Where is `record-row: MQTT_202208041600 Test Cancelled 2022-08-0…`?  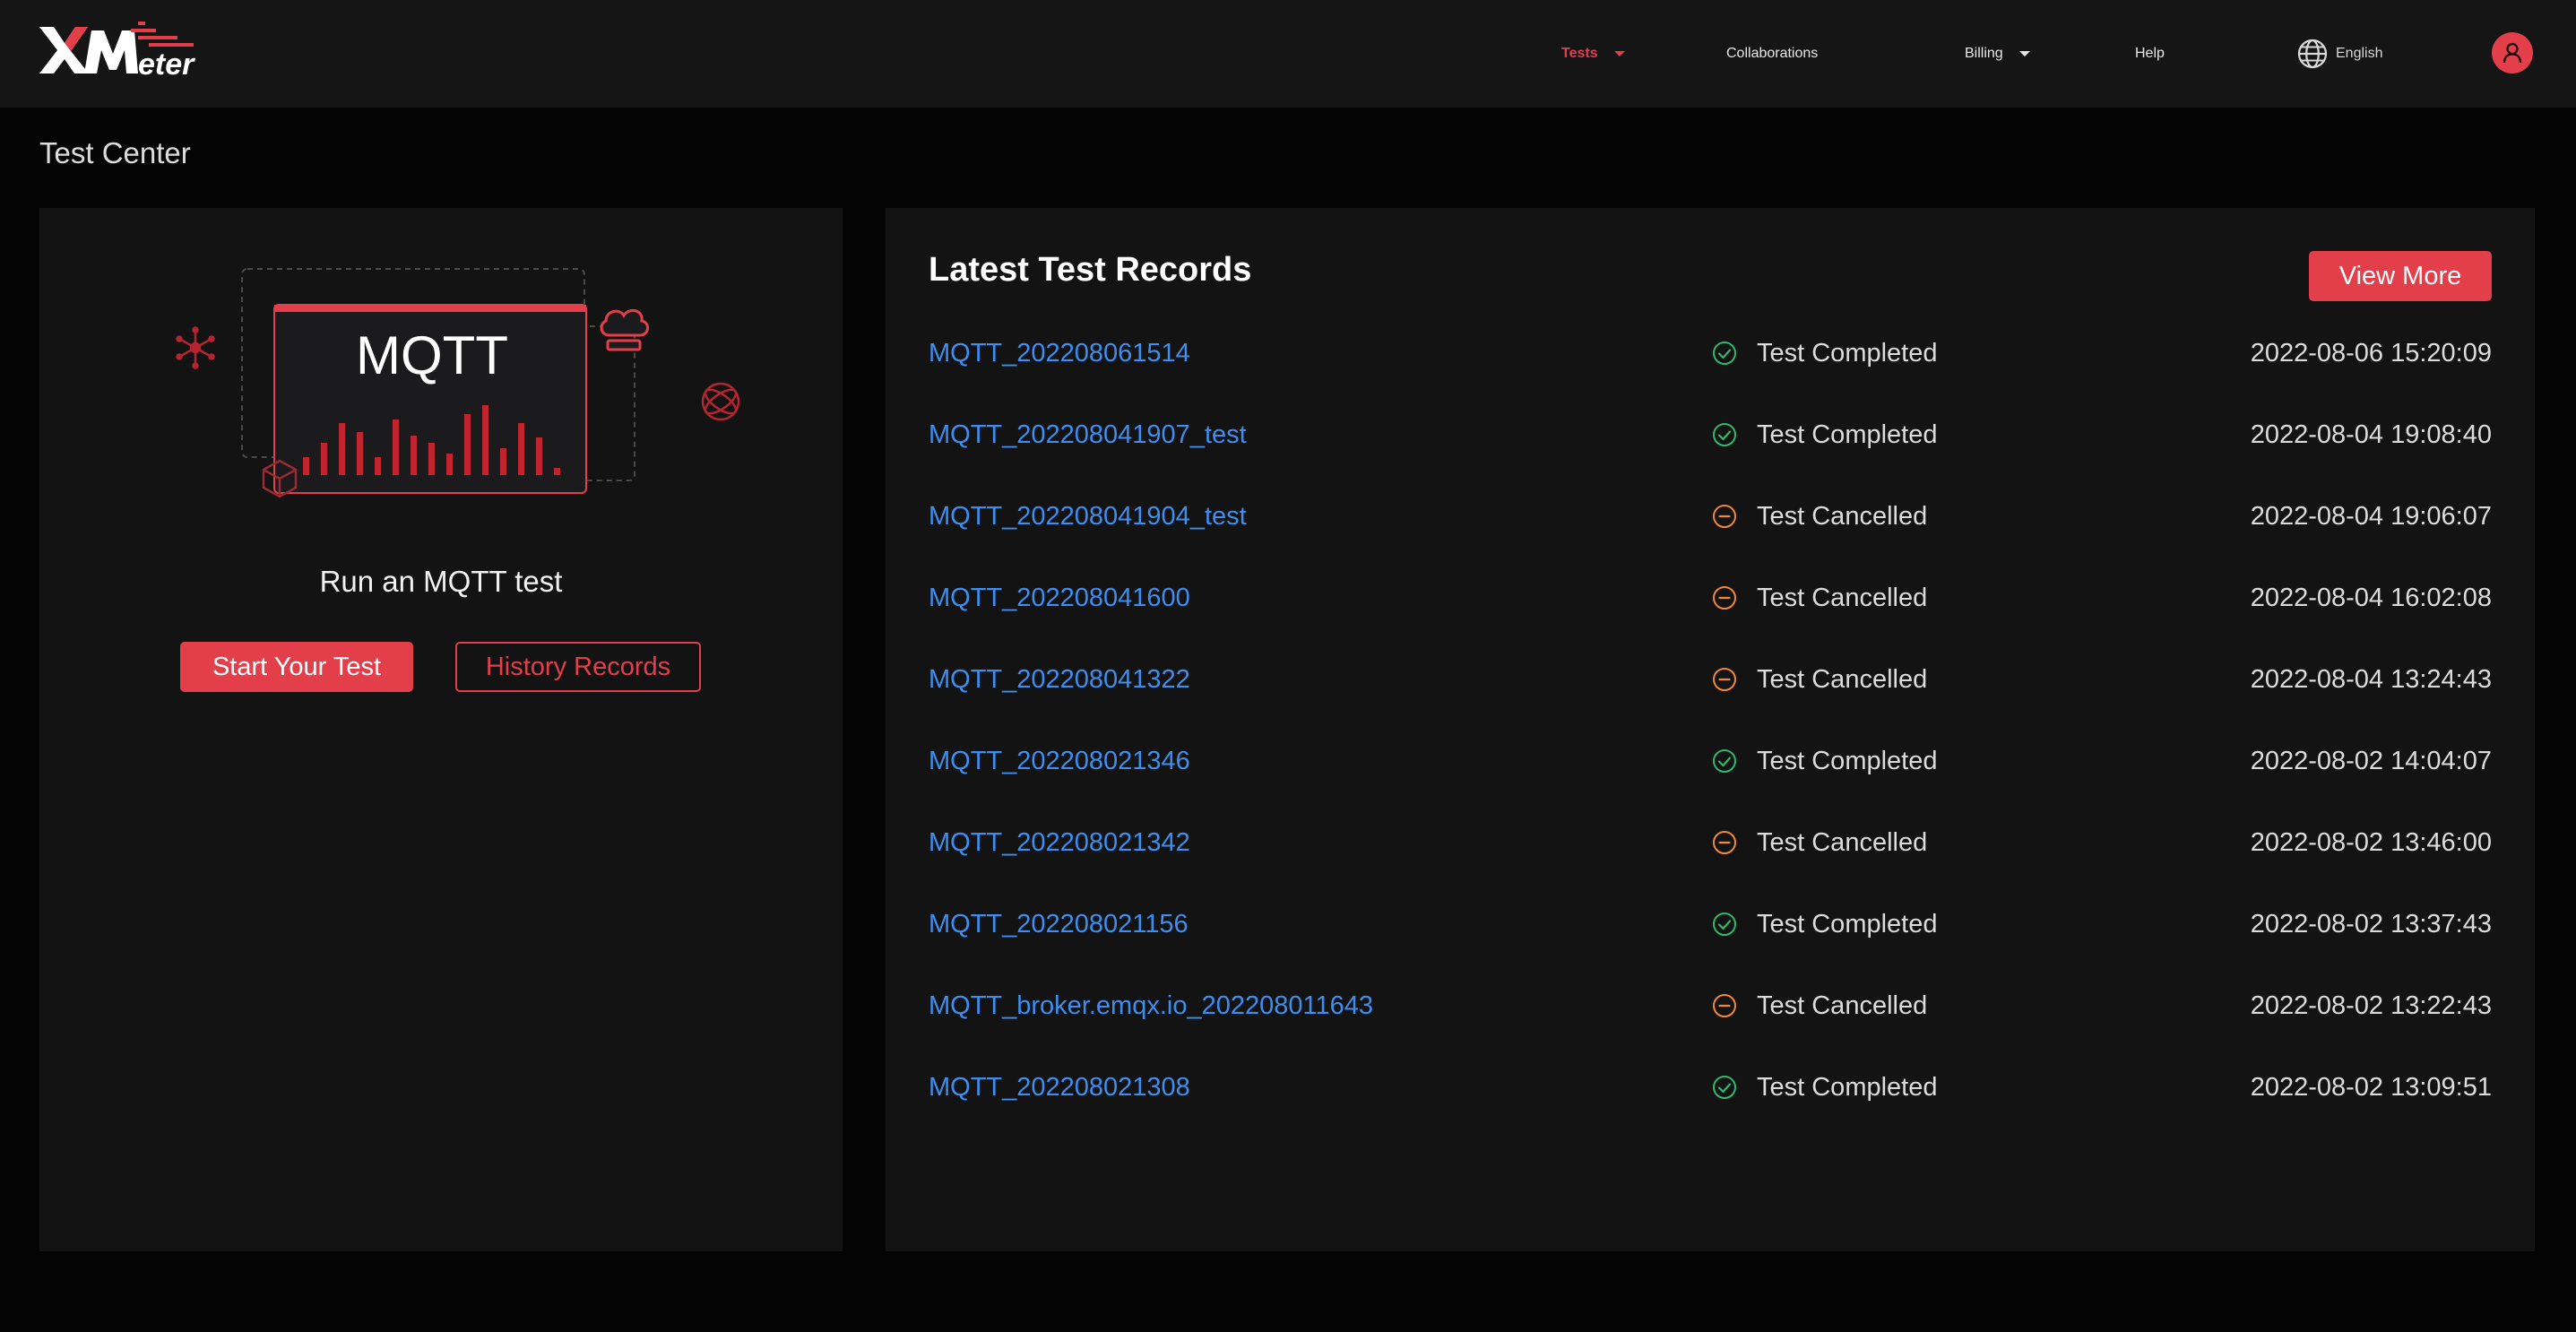 record-row: MQTT_202208041600 Test Cancelled 2022-08-0… is located at coordinates (1710, 598).